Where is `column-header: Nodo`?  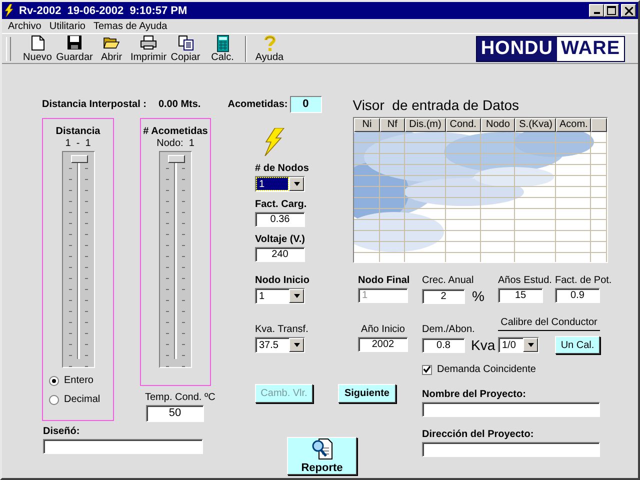 column-header: Nodo is located at coordinates (498, 125).